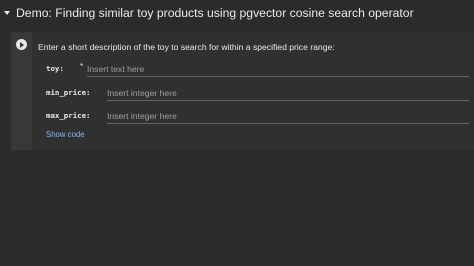 The image size is (474, 266). Describe the element at coordinates (288, 116) in the screenshot. I see `max-price-input` at that location.